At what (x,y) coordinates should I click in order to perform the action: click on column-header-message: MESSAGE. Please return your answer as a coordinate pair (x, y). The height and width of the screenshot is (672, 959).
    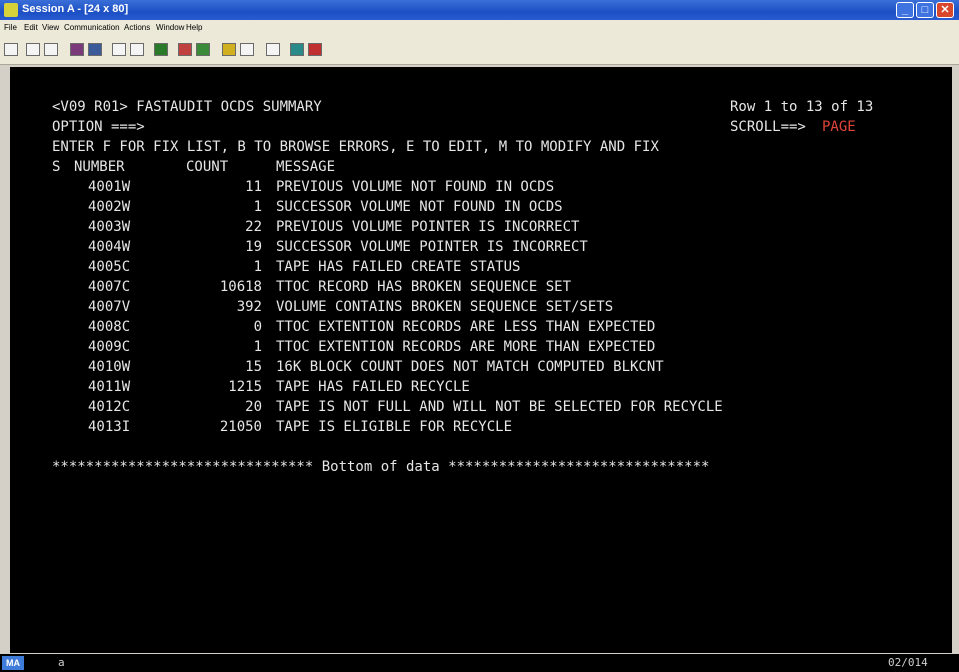
    Looking at the image, I should click on (306, 167).